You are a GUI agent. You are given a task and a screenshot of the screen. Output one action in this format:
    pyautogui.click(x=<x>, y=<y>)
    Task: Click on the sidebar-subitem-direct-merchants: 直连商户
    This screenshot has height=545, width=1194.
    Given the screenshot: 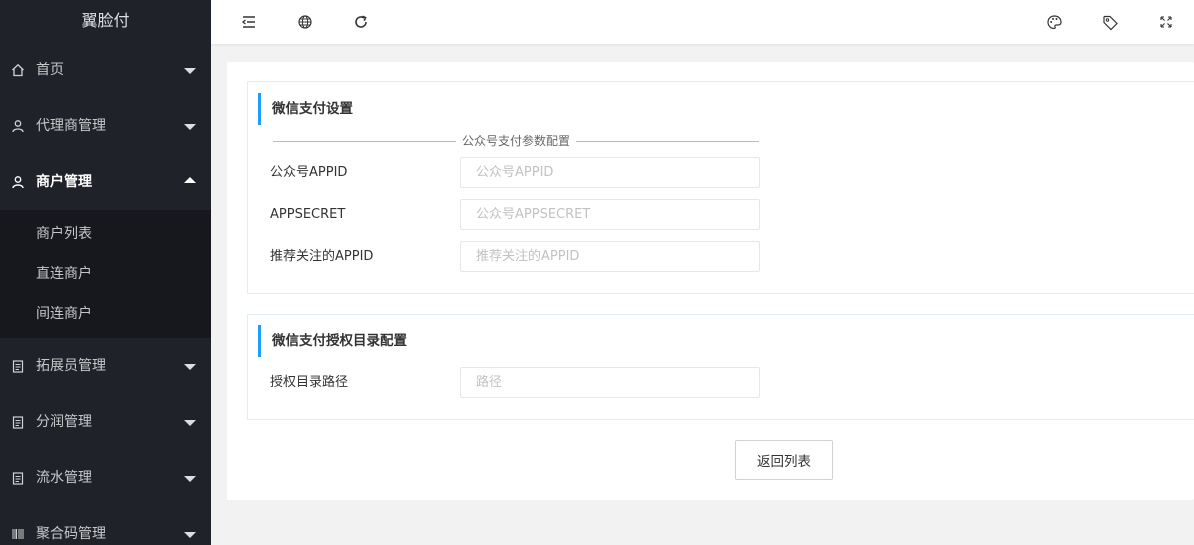 What is the action you would take?
    pyautogui.click(x=105, y=274)
    